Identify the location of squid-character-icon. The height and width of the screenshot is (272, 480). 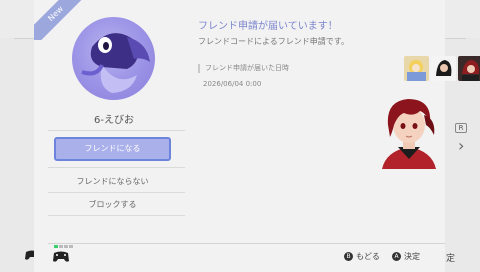
(115, 63).